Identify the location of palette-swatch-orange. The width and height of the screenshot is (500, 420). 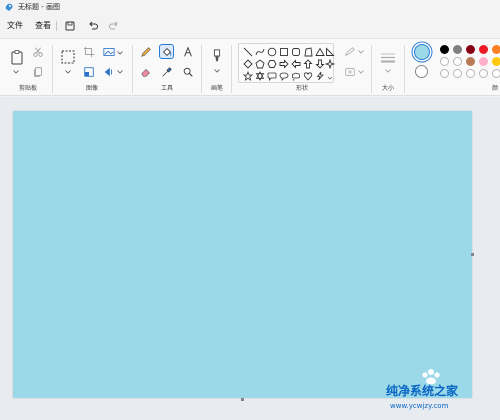
(496, 49).